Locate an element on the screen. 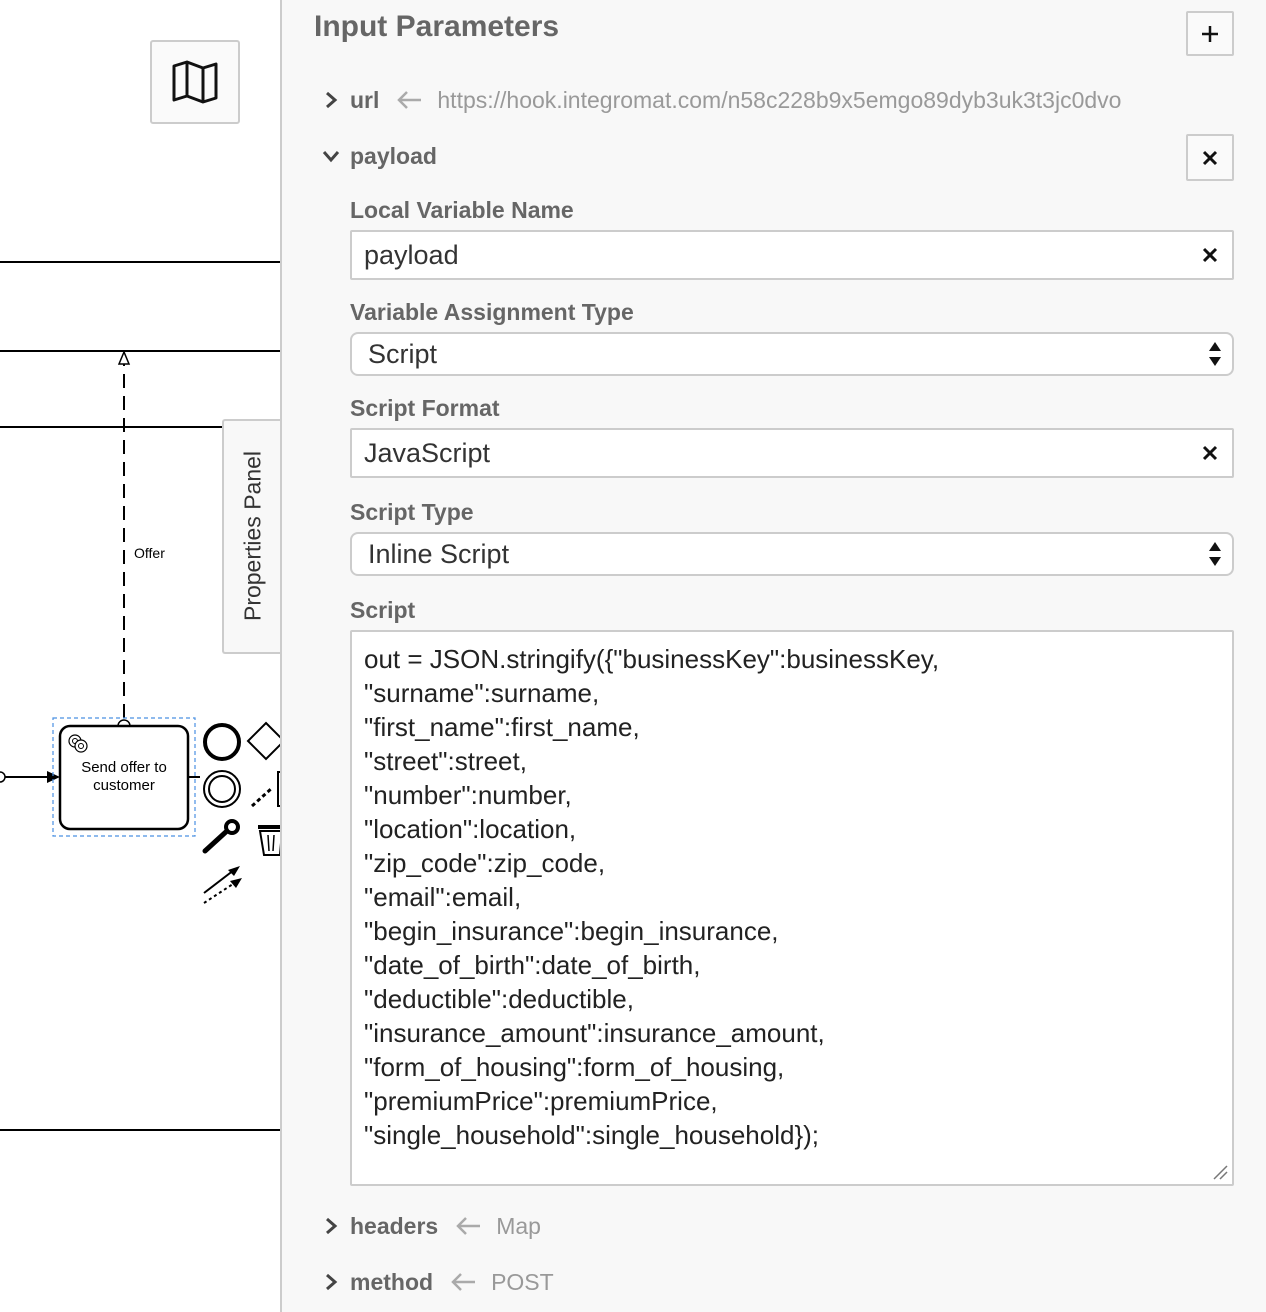 This screenshot has width=1266, height=1312. assignment-type-value: Script is located at coordinates (403, 353).